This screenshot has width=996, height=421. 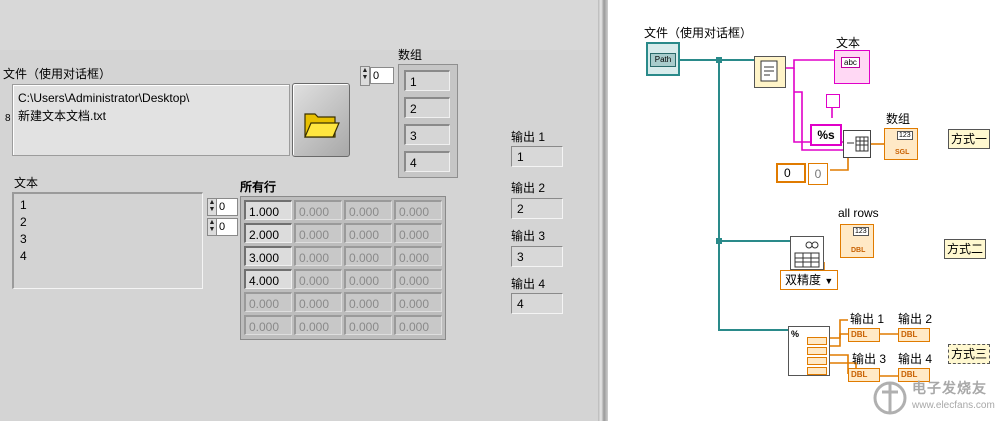 I want to click on string-glyph: abc, so click(x=850, y=62).